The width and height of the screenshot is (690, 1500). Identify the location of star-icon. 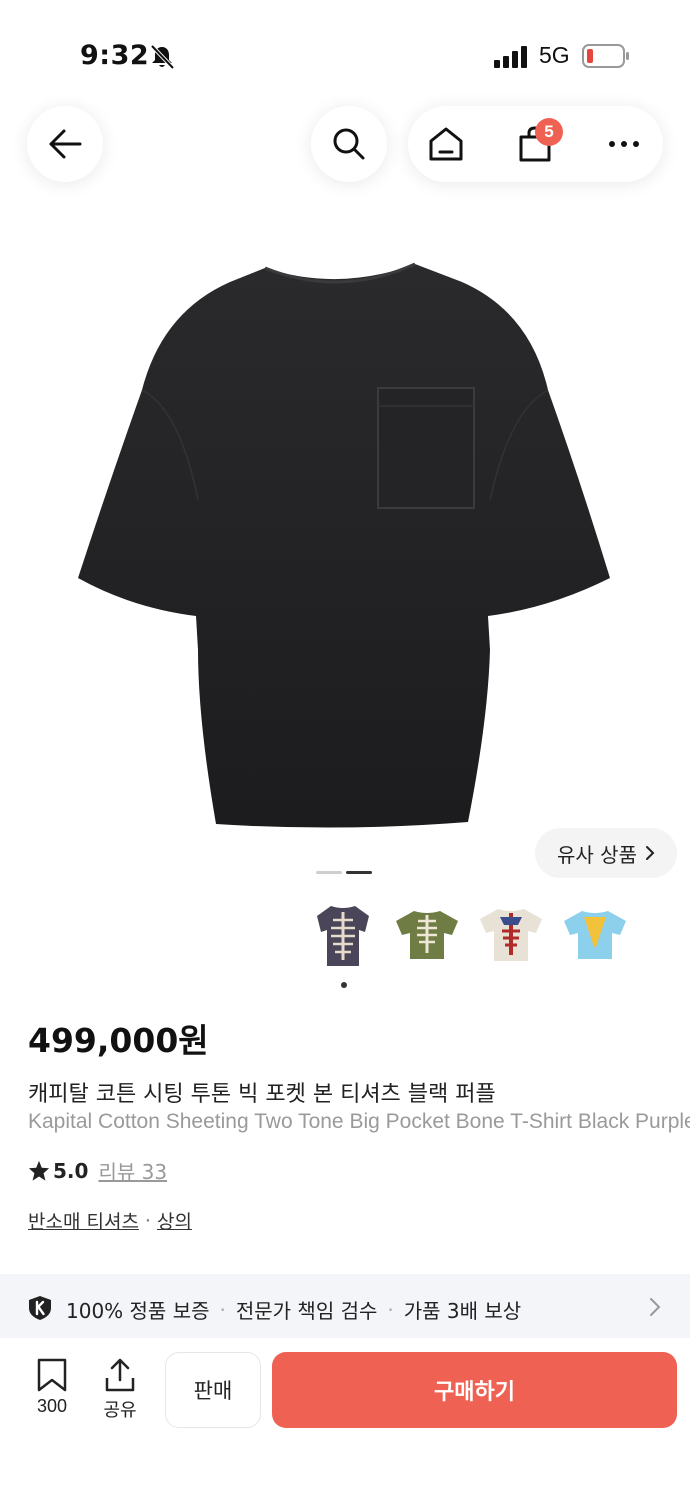
(39, 1170).